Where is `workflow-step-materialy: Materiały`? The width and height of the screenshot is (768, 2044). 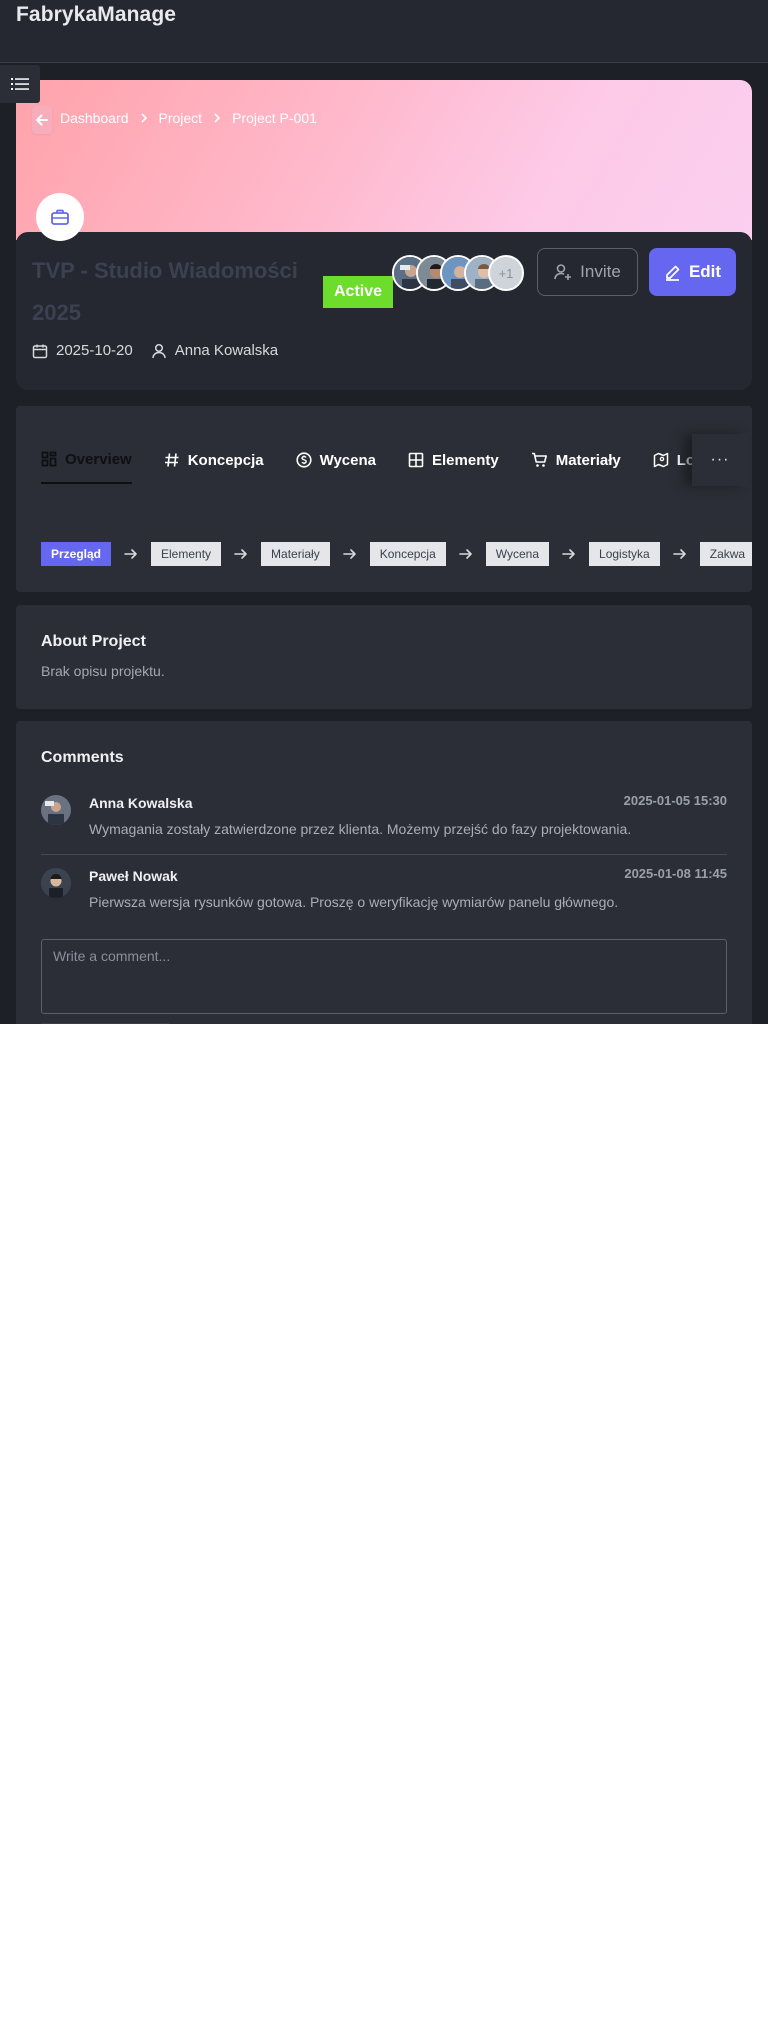
workflow-step-materialy: Materiały is located at coordinates (295, 554).